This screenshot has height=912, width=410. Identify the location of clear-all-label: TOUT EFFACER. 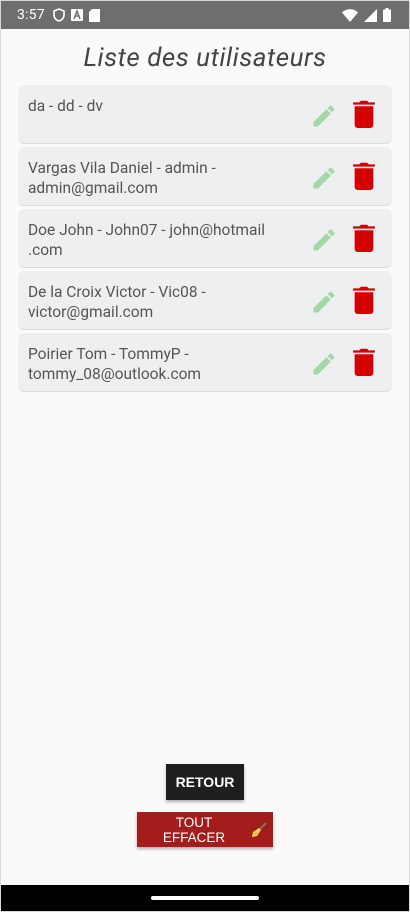
(194, 829).